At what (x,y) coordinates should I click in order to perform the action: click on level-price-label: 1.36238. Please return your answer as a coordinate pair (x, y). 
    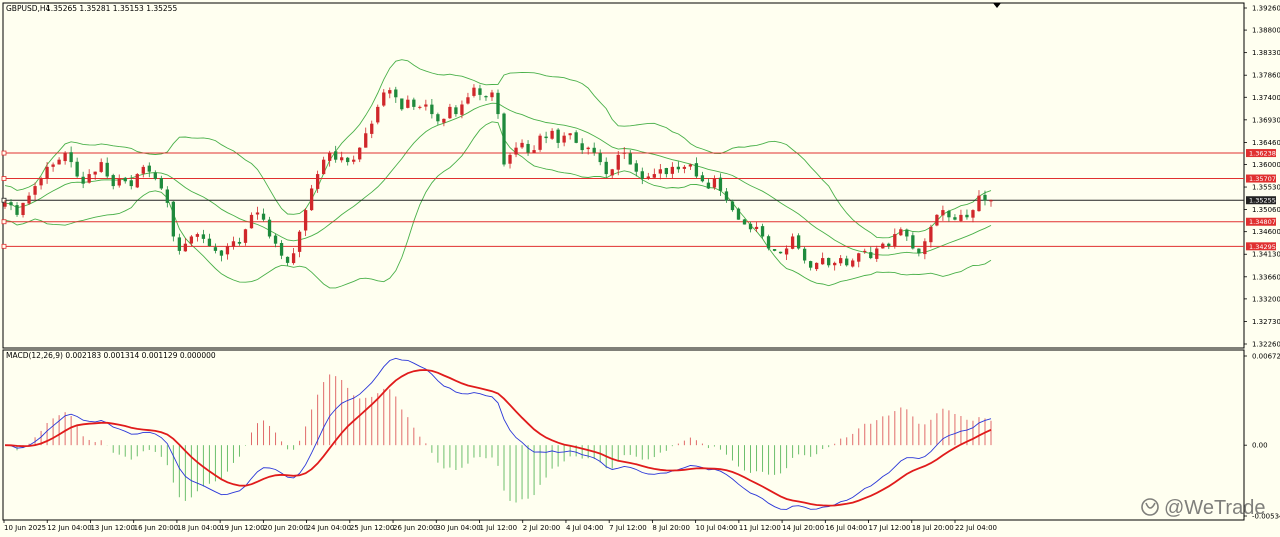
    Looking at the image, I should click on (1262, 154).